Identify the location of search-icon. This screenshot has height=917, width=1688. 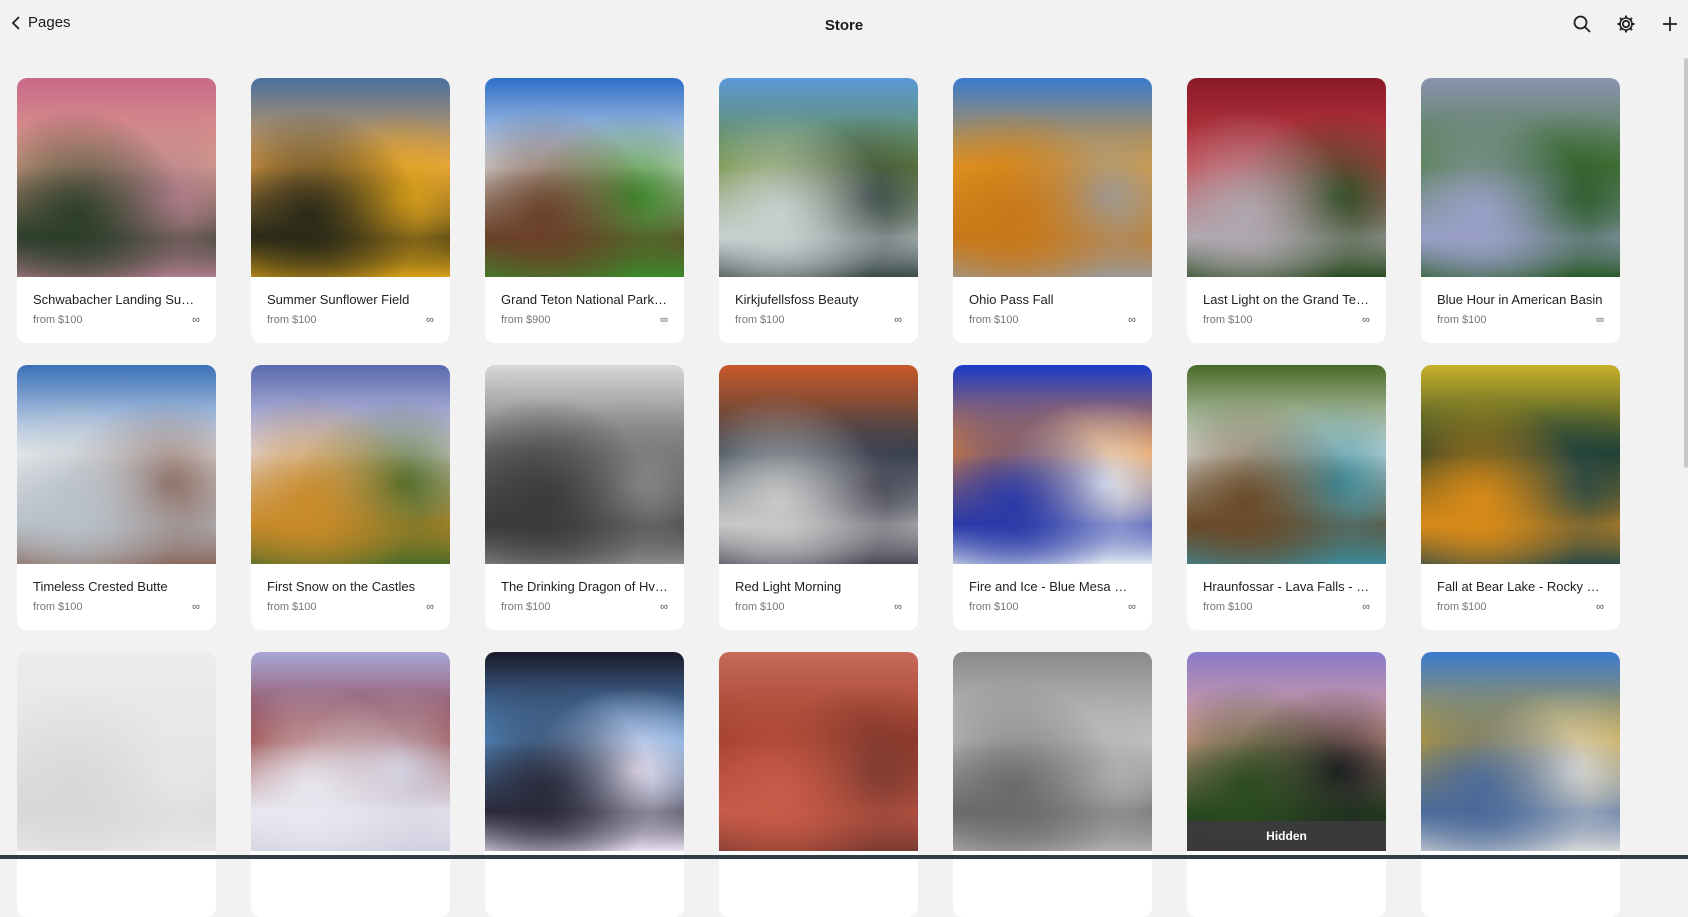
(1582, 24).